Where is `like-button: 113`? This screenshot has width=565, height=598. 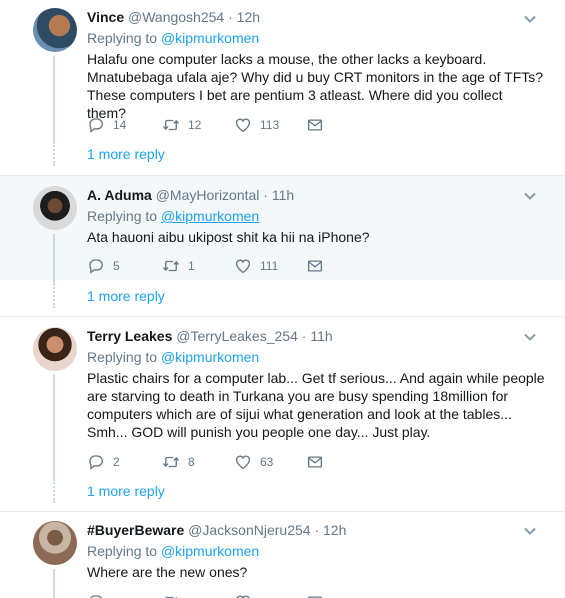
like-button: 113 is located at coordinates (270, 125).